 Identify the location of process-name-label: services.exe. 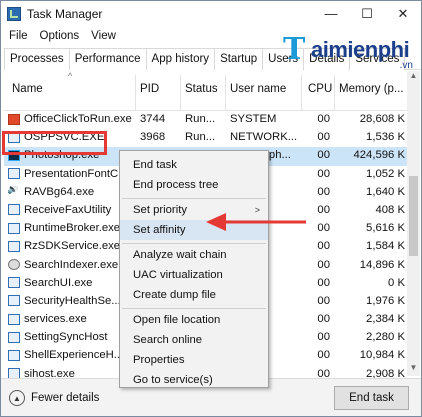
(55, 319).